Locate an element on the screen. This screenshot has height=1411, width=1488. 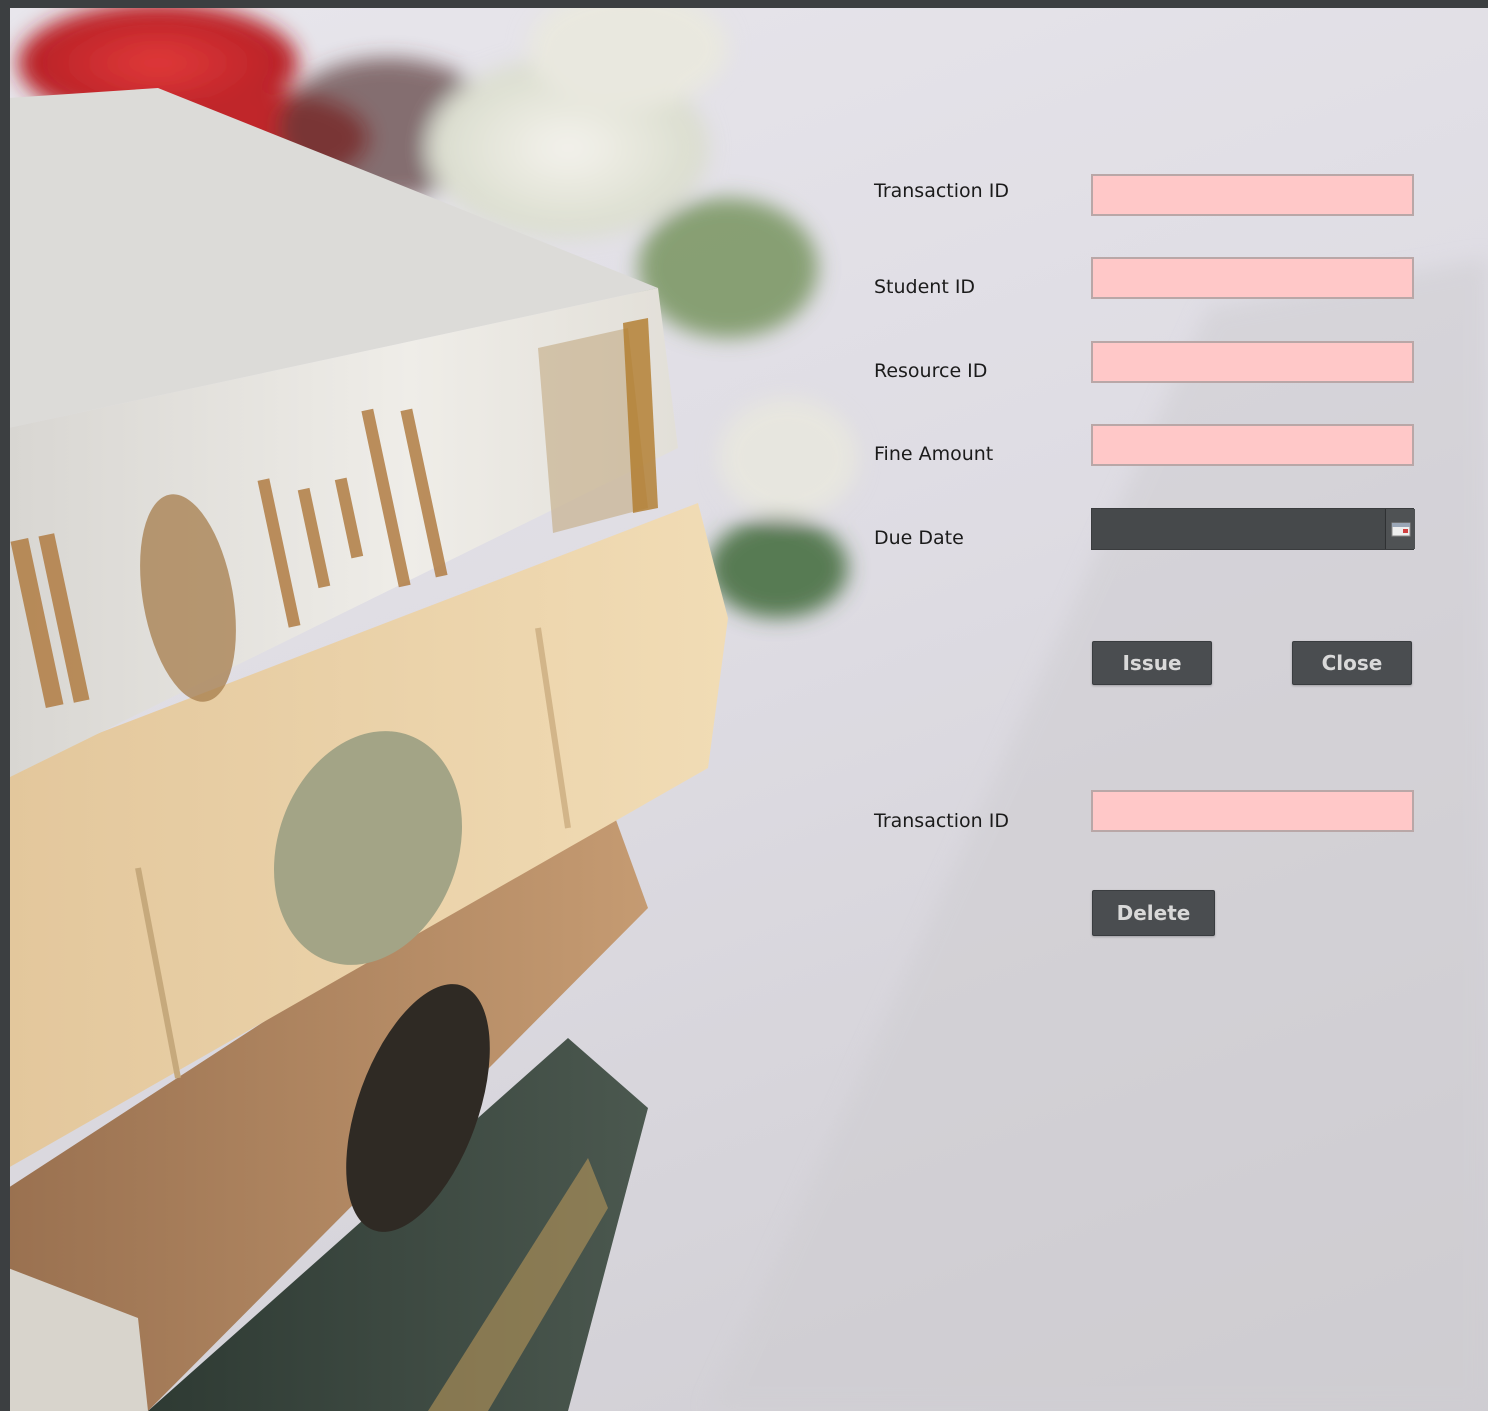
close-button: Close is located at coordinates (1352, 663).